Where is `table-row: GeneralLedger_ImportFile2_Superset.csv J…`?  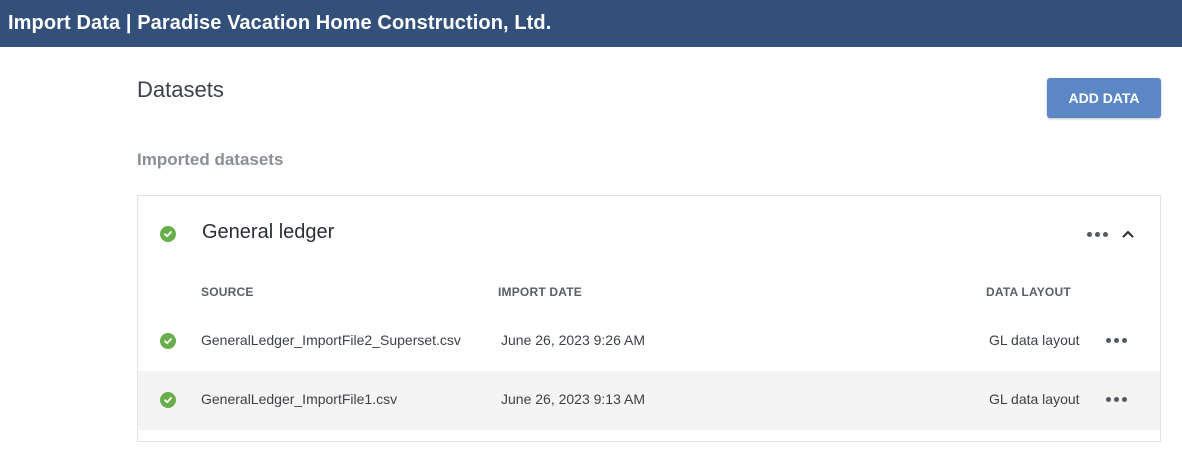 table-row: GeneralLedger_ImportFile2_Superset.csv J… is located at coordinates (649, 341).